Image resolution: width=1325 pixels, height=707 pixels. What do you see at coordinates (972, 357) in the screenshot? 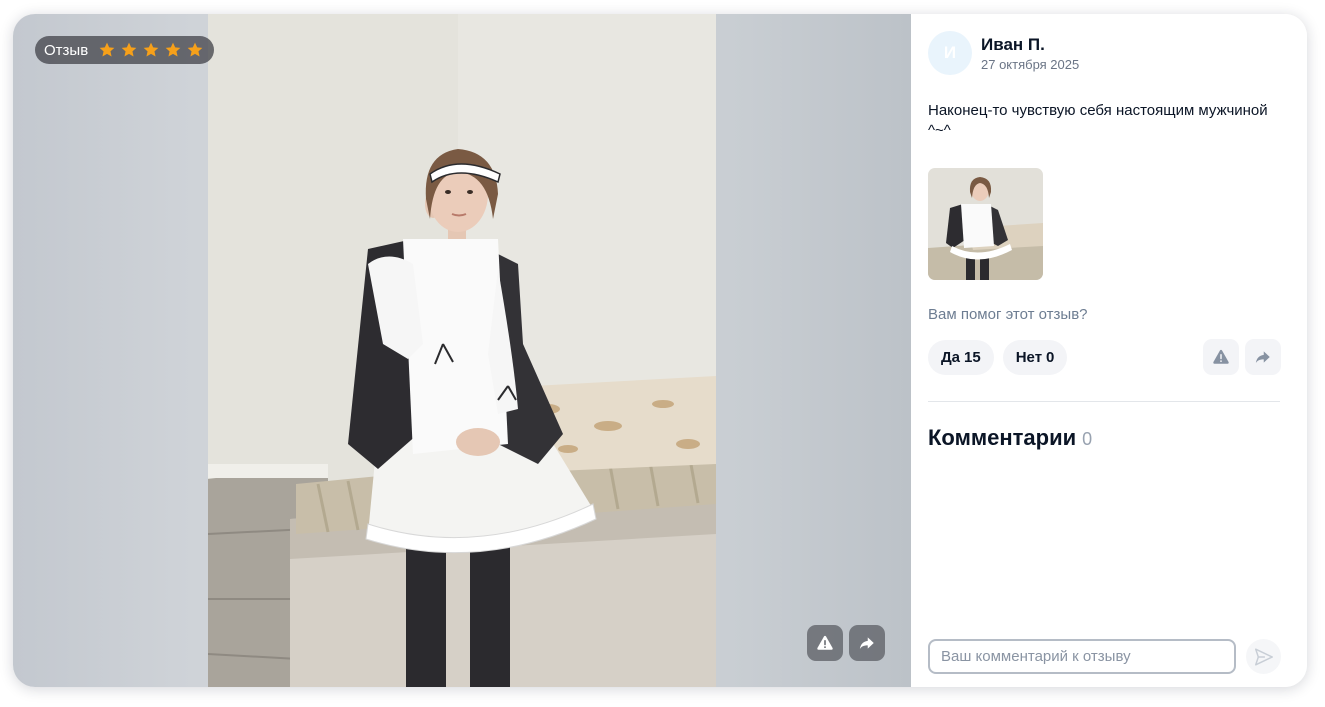
I see `vote-yes-count: 15` at bounding box center [972, 357].